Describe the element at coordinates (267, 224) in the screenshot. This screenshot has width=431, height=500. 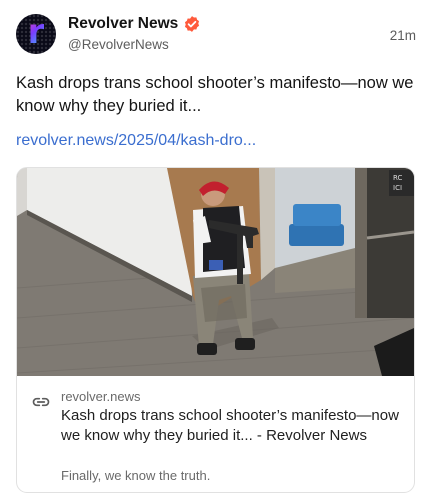
I see `image-door-frame` at that location.